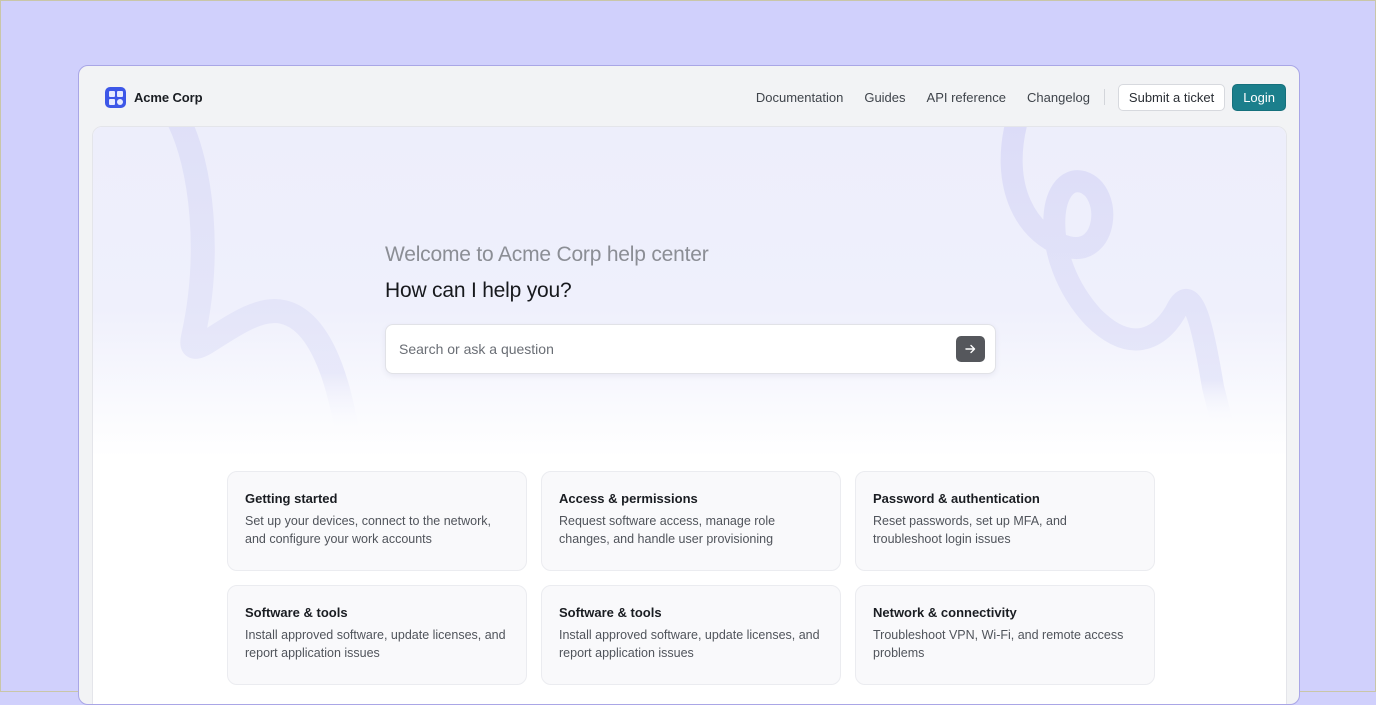 The height and width of the screenshot is (705, 1376). Describe the element at coordinates (967, 97) in the screenshot. I see `nav-link-api-reference: API reference` at that location.